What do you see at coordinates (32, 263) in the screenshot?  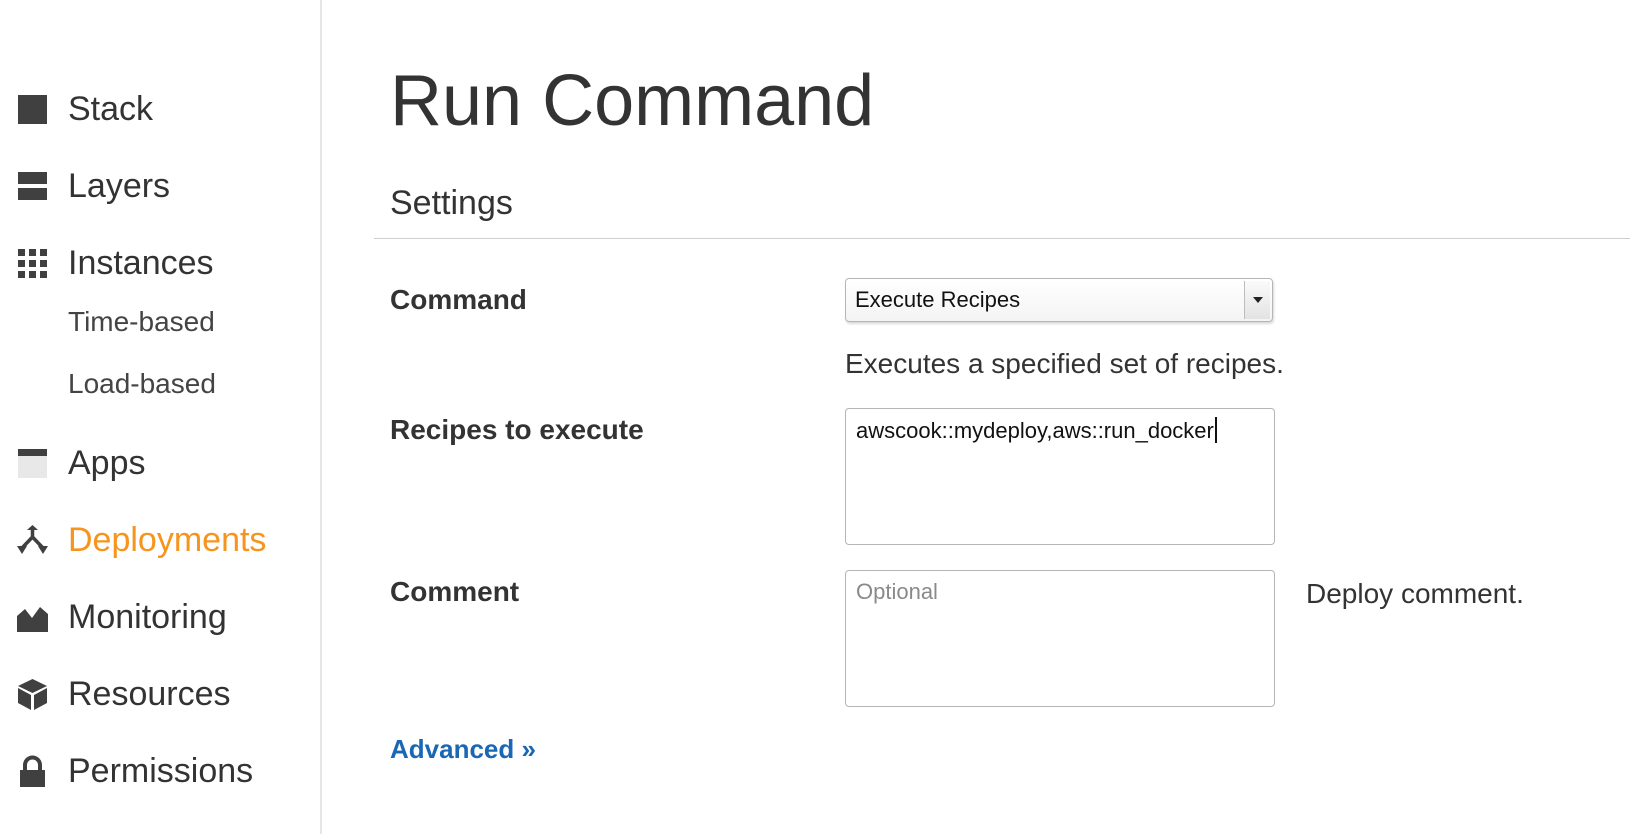 I see `instances-icon` at bounding box center [32, 263].